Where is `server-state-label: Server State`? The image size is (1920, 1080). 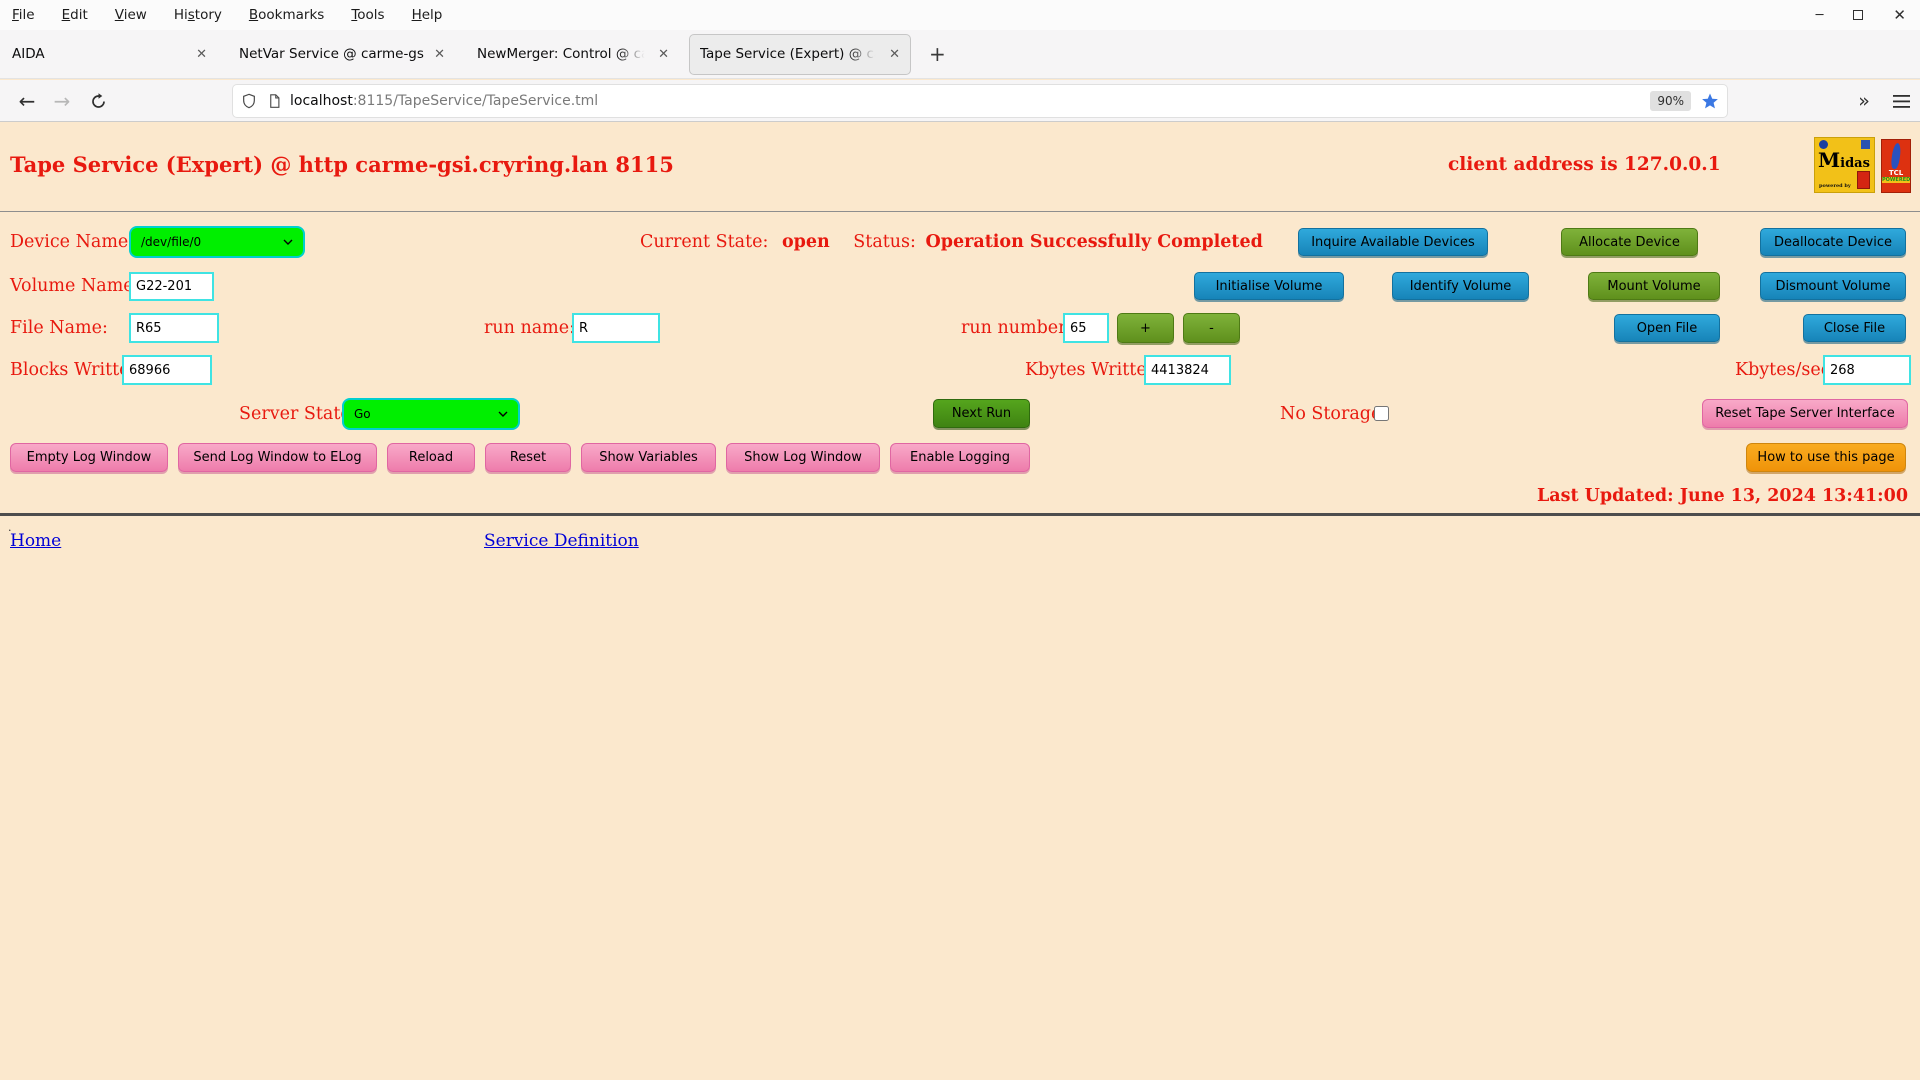 server-state-label: Server State is located at coordinates (295, 414).